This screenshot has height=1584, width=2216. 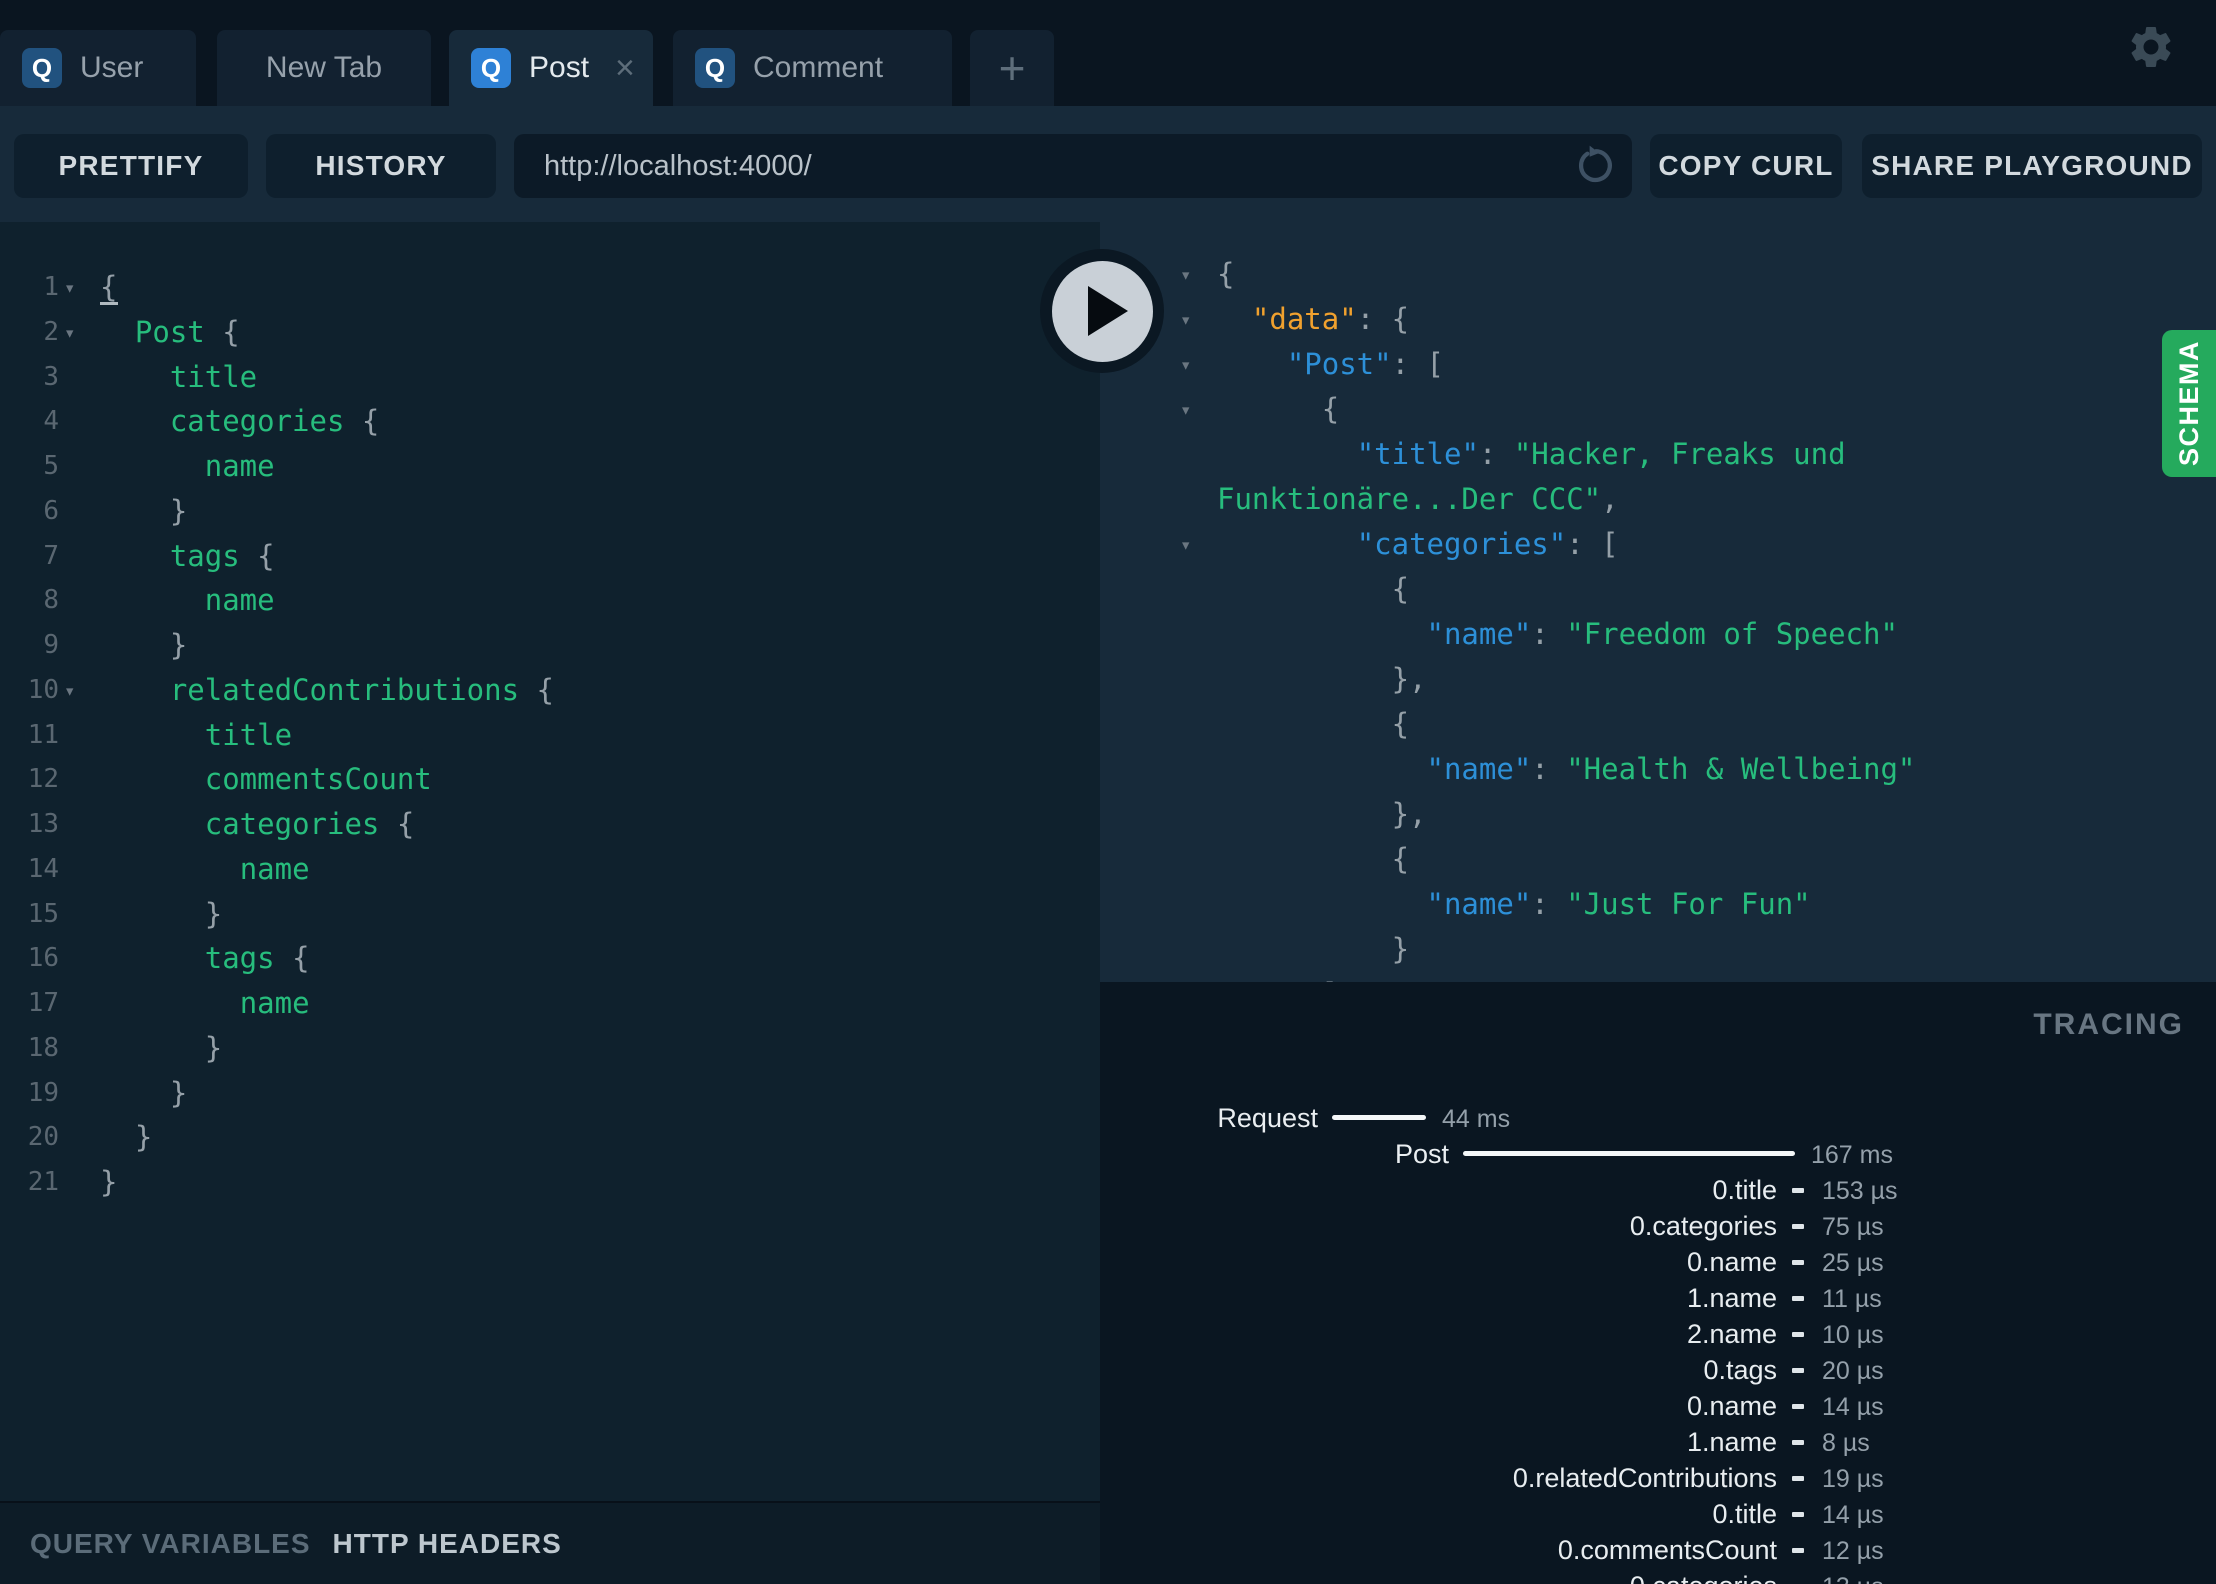 What do you see at coordinates (1853, 1263) in the screenshot?
I see `trace-duration-value: 25 µs` at bounding box center [1853, 1263].